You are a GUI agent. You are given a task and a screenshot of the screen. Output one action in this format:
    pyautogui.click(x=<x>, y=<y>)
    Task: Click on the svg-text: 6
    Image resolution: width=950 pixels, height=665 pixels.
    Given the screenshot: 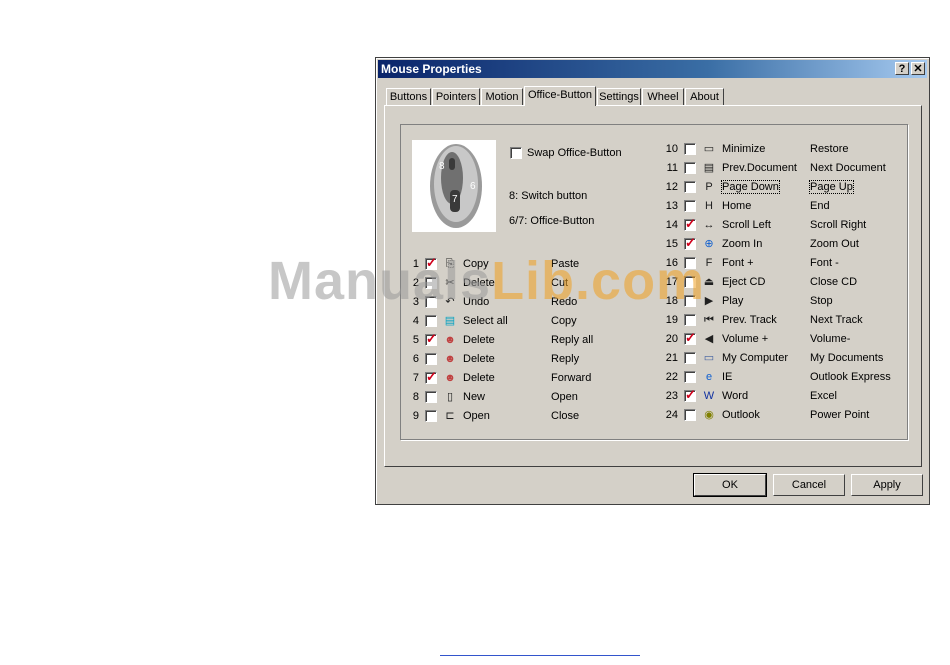 What is the action you would take?
    pyautogui.click(x=473, y=186)
    